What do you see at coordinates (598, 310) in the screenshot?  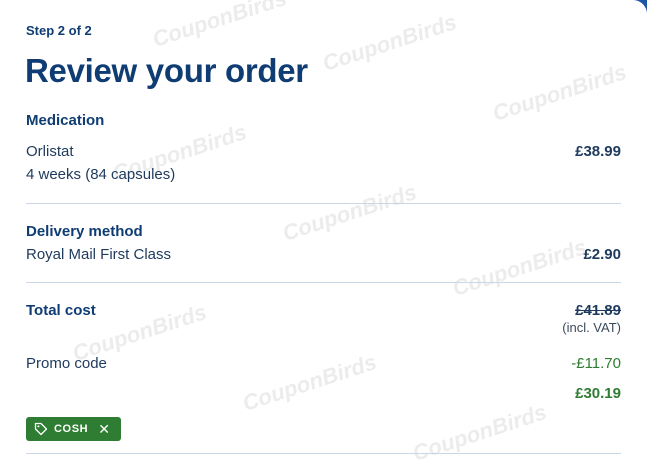 I see `original-total-price: £41.89` at bounding box center [598, 310].